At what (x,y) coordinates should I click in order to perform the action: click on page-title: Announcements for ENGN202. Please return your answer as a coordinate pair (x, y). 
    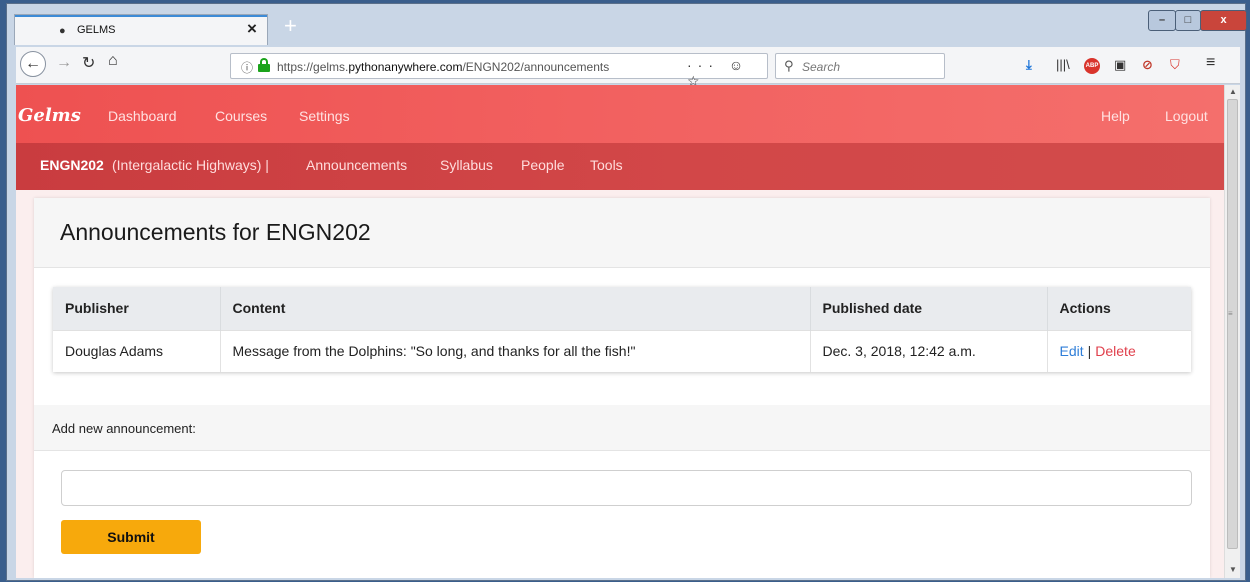
    Looking at the image, I should click on (215, 232).